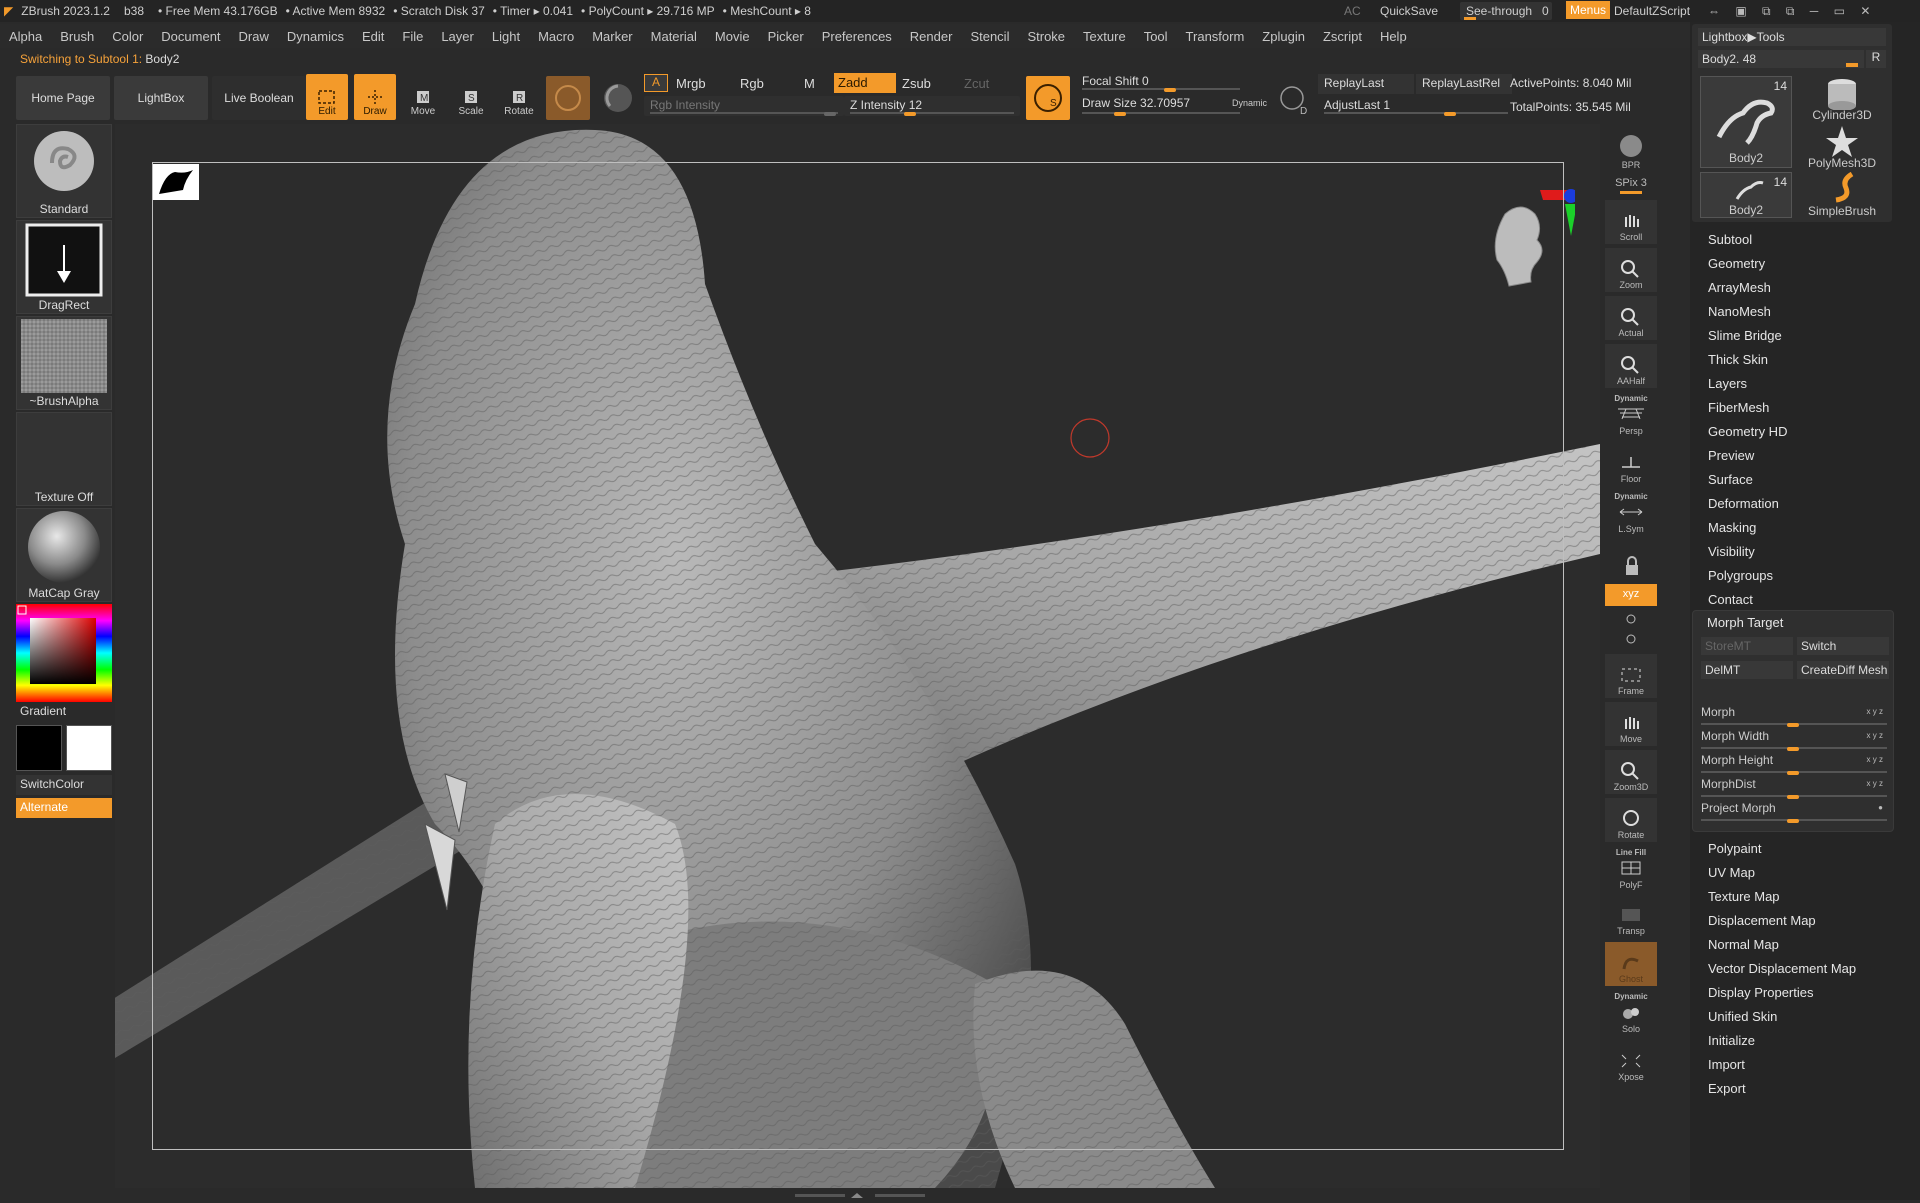  What do you see at coordinates (1782, 969) in the screenshot?
I see `submenu-vector-displacement-map: Vector Displacement Map` at bounding box center [1782, 969].